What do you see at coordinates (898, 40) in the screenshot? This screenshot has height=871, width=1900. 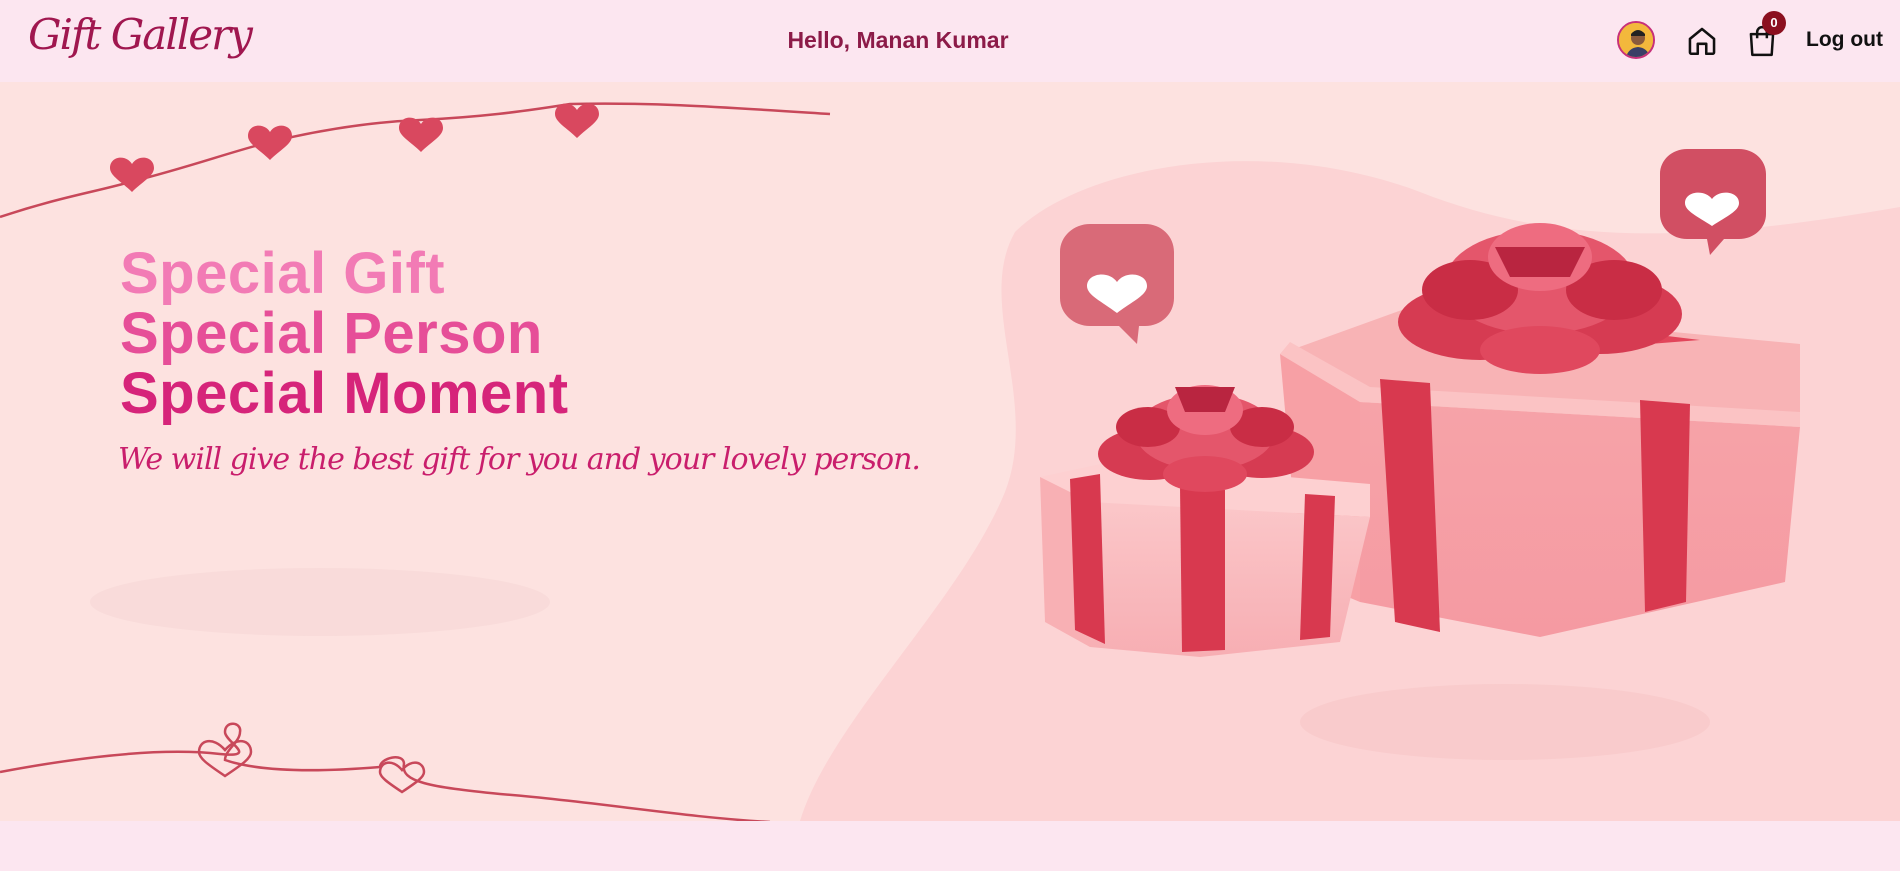 I see `greeting-text: Hello, Manan Kumar` at bounding box center [898, 40].